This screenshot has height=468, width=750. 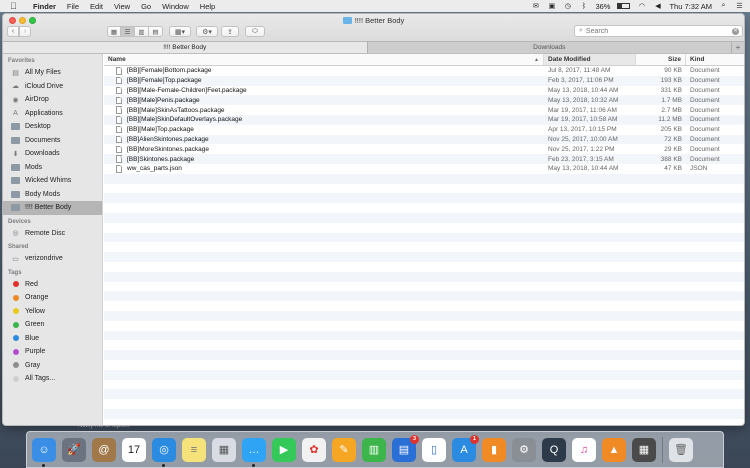 I want to click on time-machine-icon: ◷, so click(x=567, y=6).